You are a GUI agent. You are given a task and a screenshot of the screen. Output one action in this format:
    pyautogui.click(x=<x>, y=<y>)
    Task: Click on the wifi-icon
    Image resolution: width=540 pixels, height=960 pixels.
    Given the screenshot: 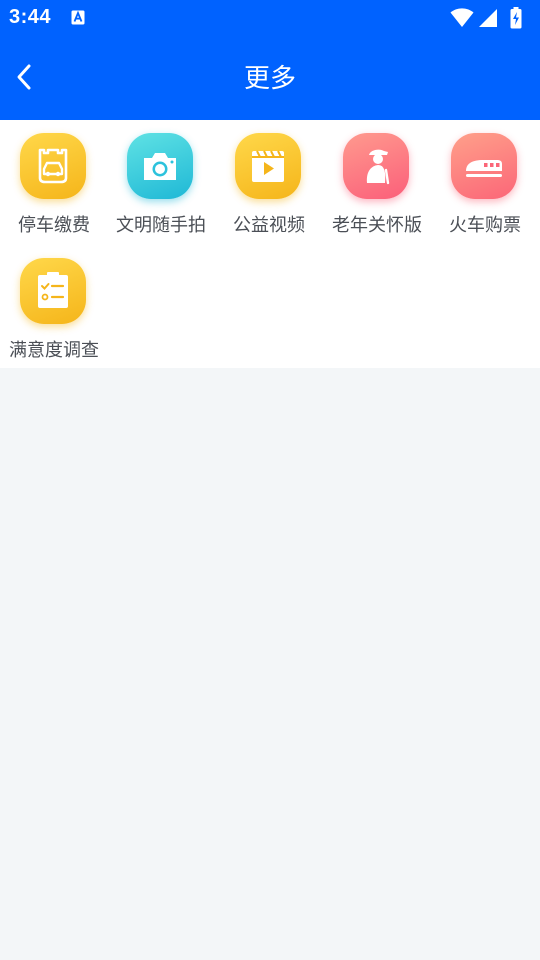 What is the action you would take?
    pyautogui.click(x=462, y=17)
    